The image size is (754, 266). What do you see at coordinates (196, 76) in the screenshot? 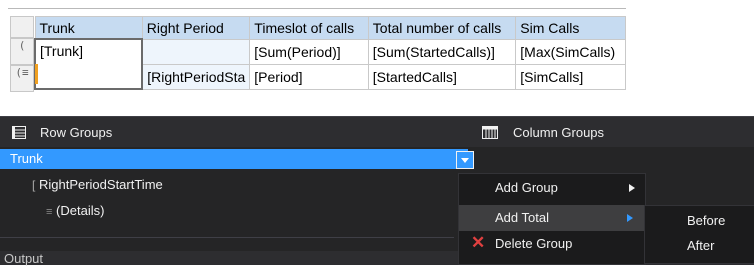
I see `right-period-group-cell: [RightPeriodSta` at bounding box center [196, 76].